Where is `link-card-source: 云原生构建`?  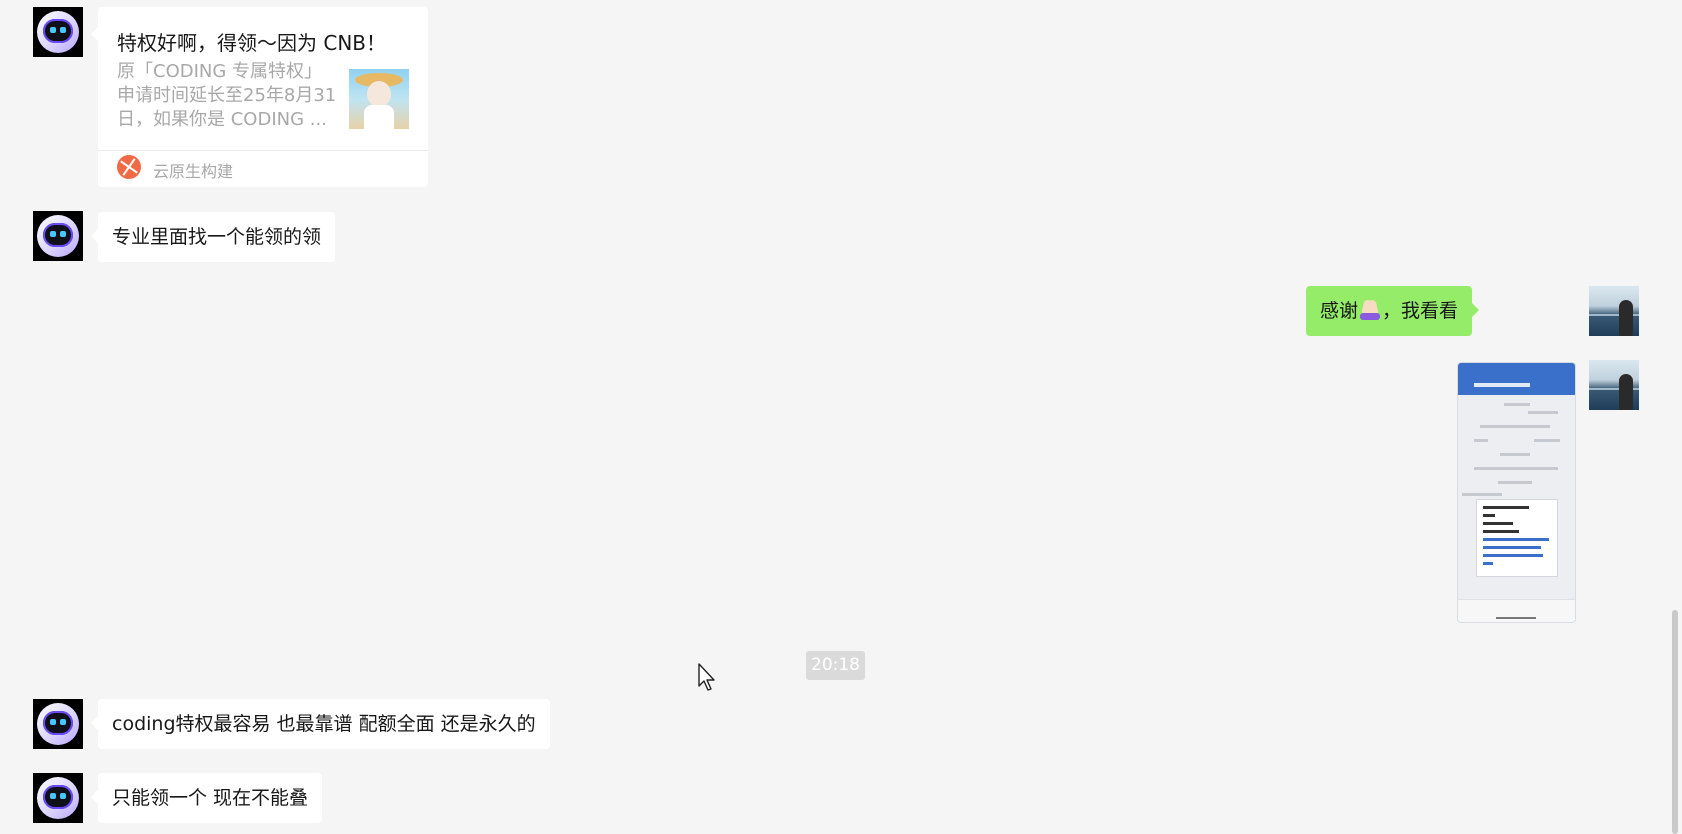
link-card-source: 云原生构建 is located at coordinates (193, 171).